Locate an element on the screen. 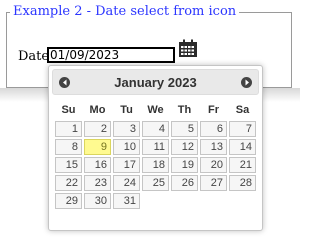 The image size is (320, 240). calendar-week-row: 22 23 24 25 26 27 28 is located at coordinates (155, 183).